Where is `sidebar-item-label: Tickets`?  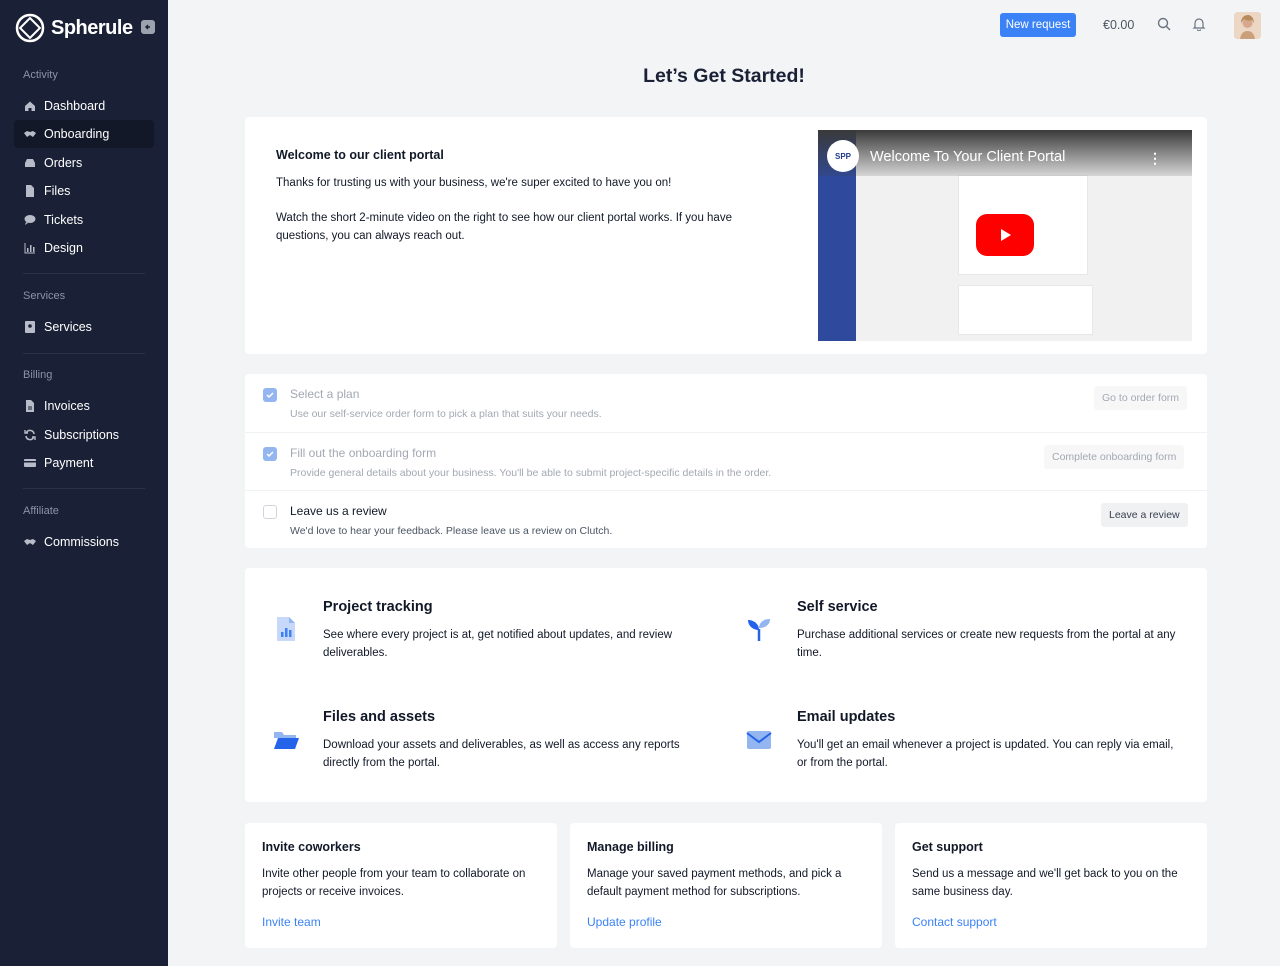
sidebar-item-label: Tickets is located at coordinates (64, 220).